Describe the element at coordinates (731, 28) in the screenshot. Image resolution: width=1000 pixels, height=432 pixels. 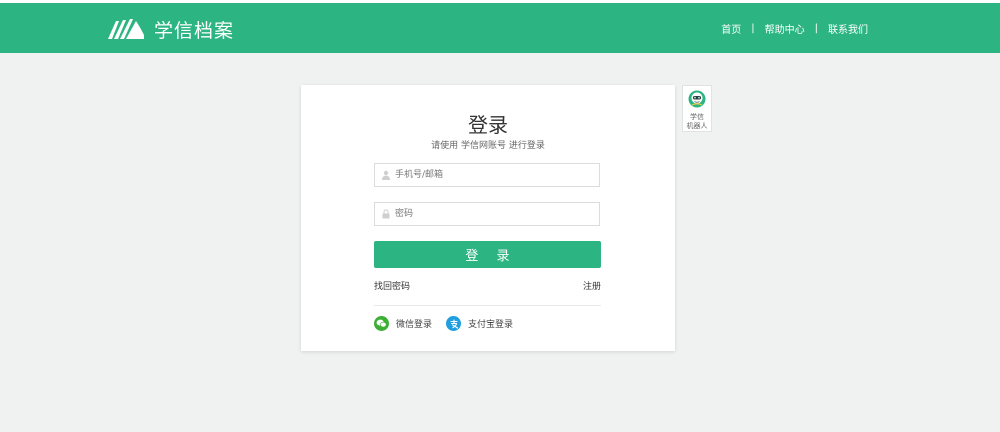
I see `nav-home-link: 首页` at that location.